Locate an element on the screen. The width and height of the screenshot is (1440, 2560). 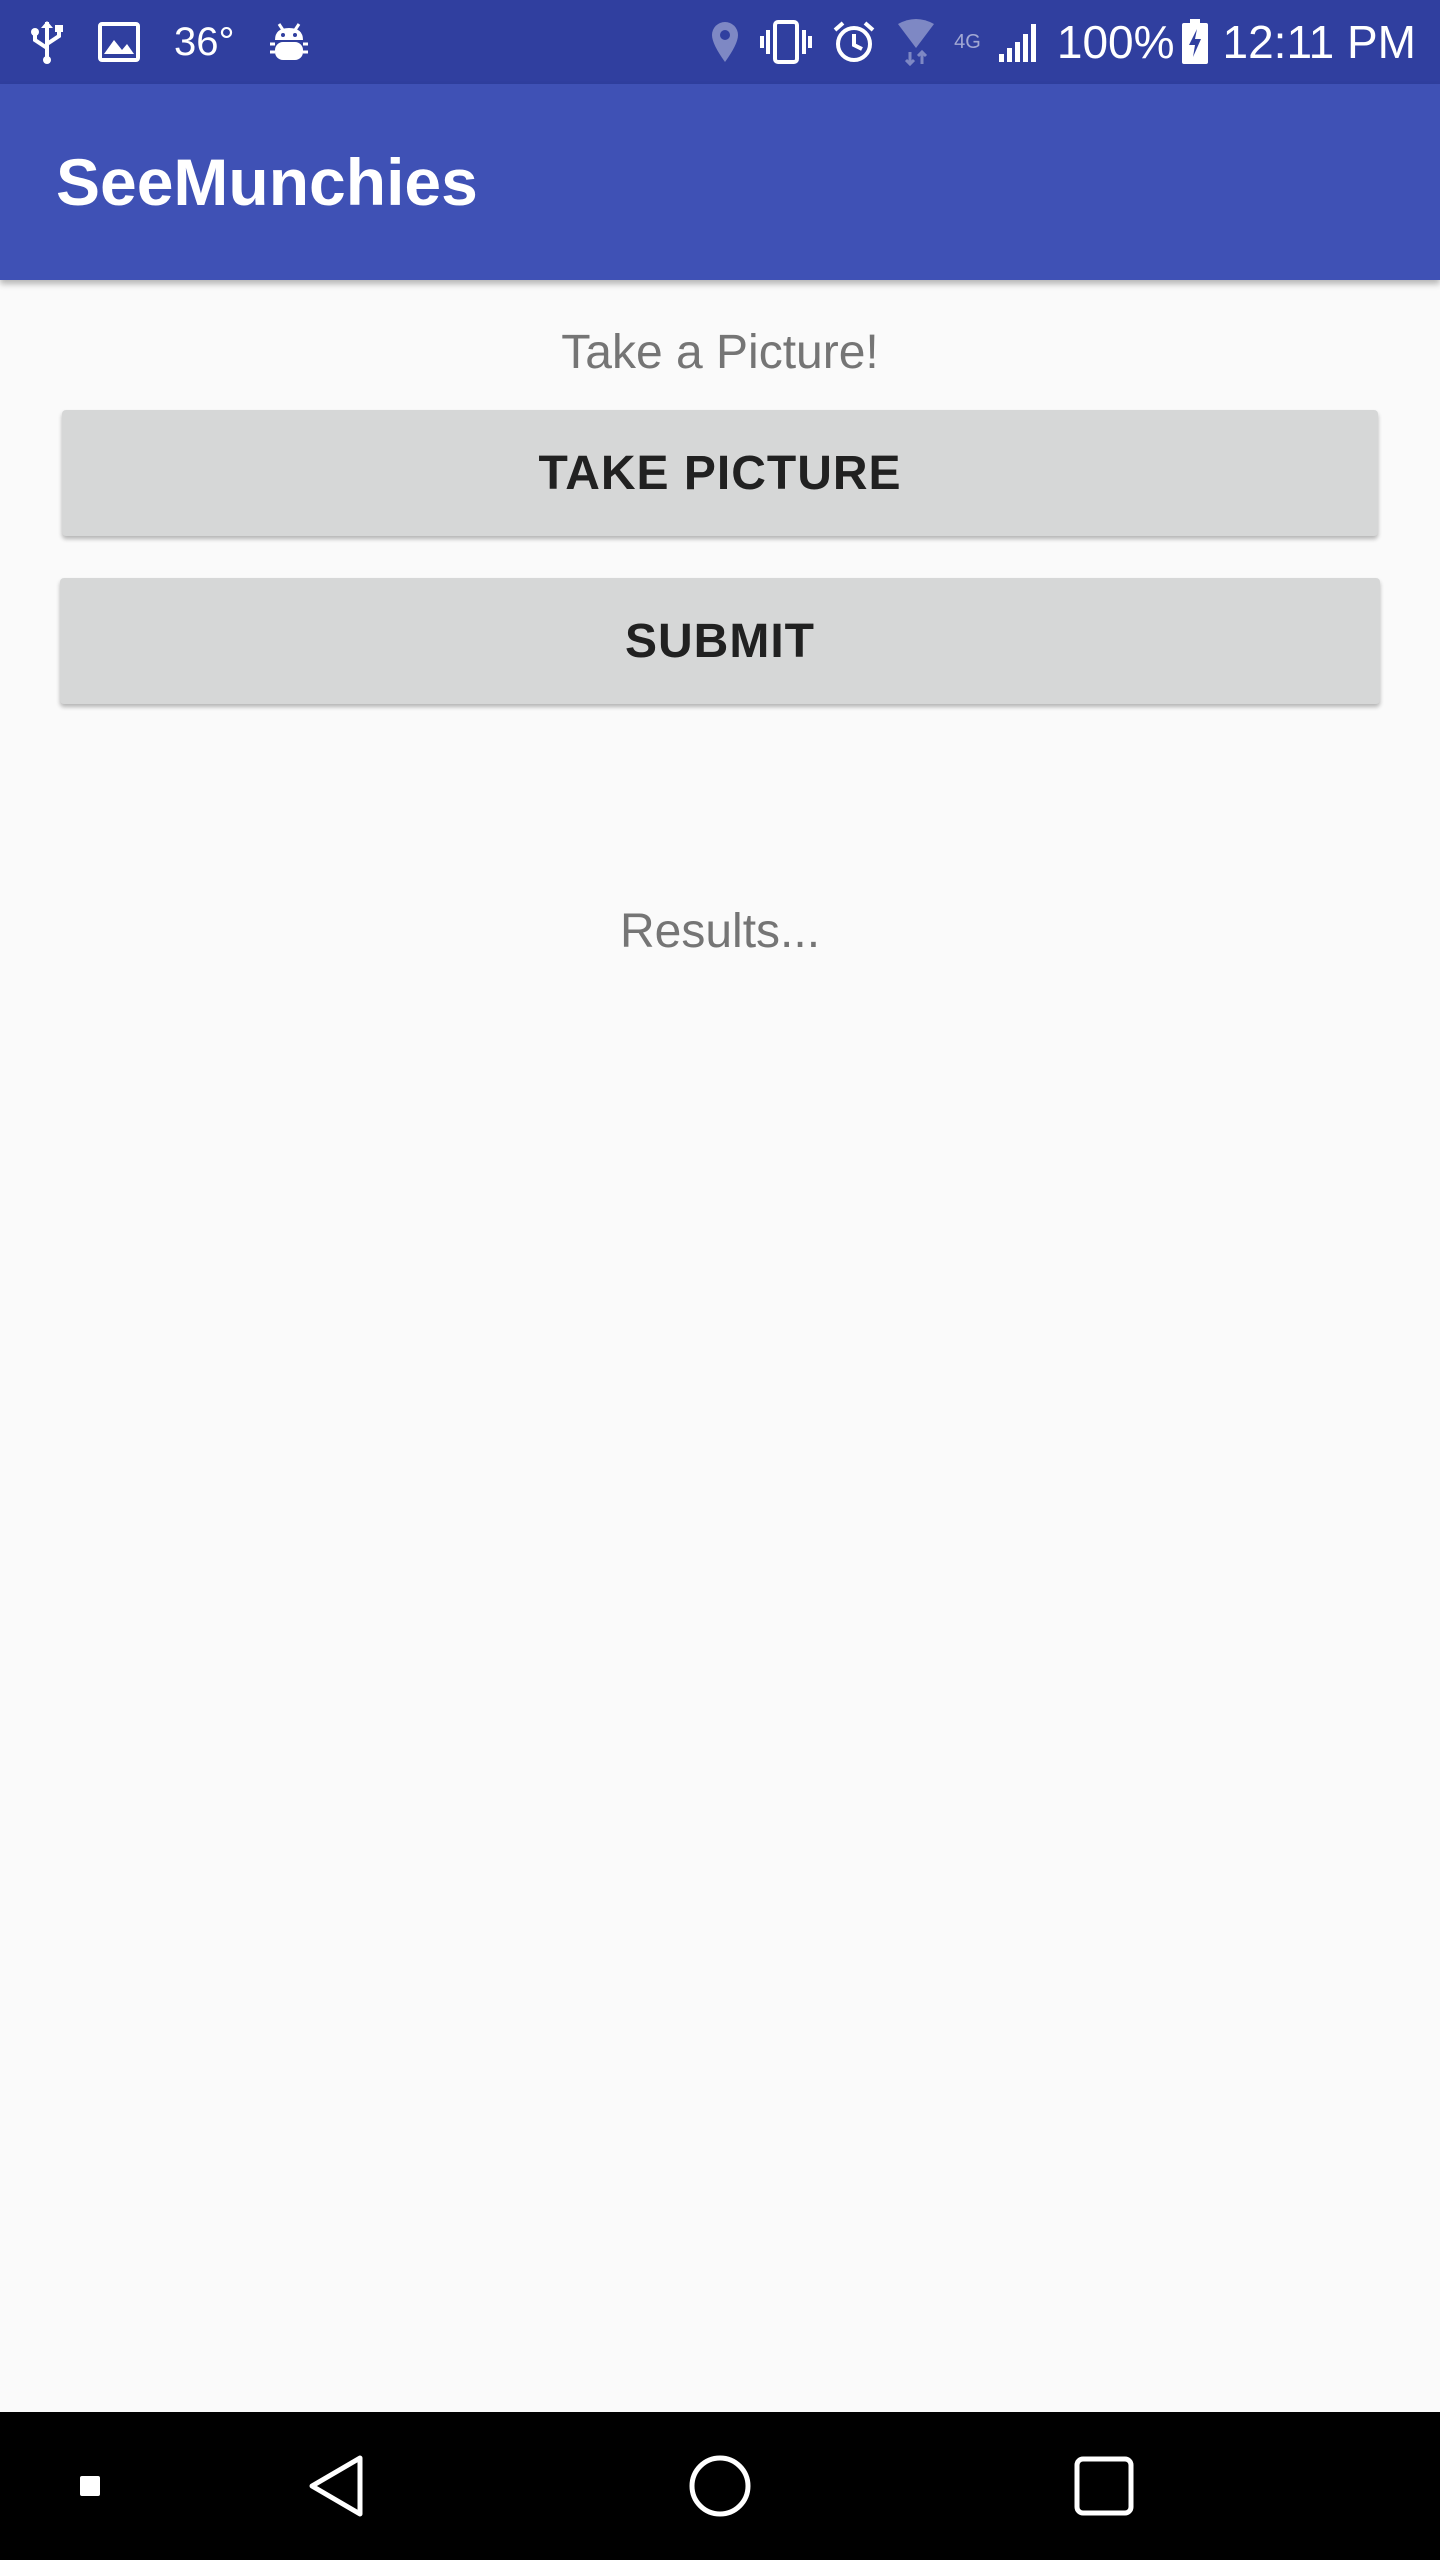
status-bar: 36° 4G 100% 12:11 PM is located at coordinates (720, 42).